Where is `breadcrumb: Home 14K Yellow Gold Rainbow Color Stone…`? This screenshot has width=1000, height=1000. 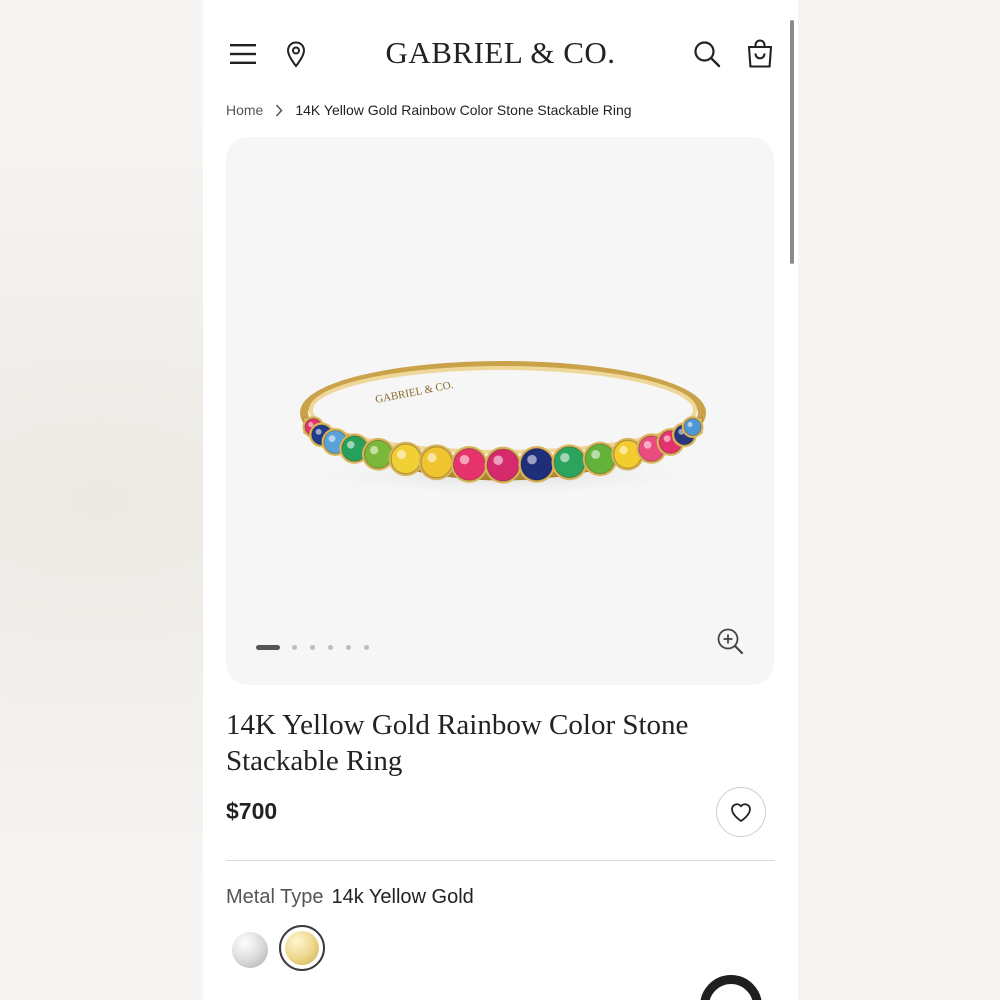 breadcrumb: Home 14K Yellow Gold Rainbow Color Stone… is located at coordinates (429, 110).